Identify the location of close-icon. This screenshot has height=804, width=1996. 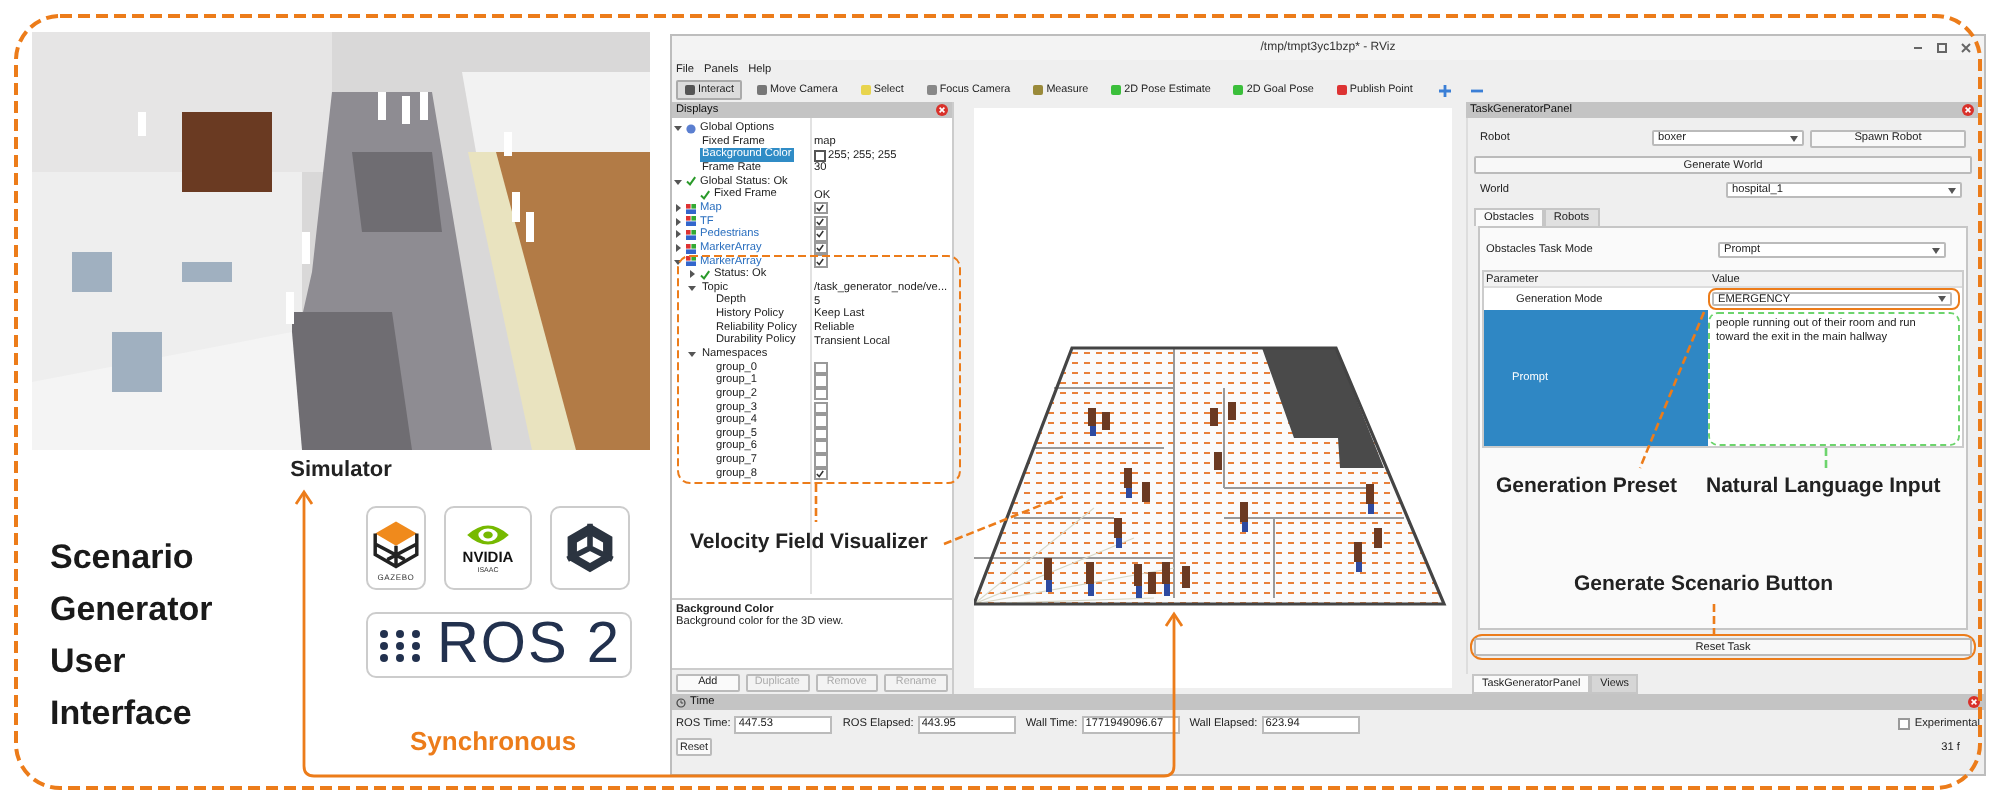
(1966, 48).